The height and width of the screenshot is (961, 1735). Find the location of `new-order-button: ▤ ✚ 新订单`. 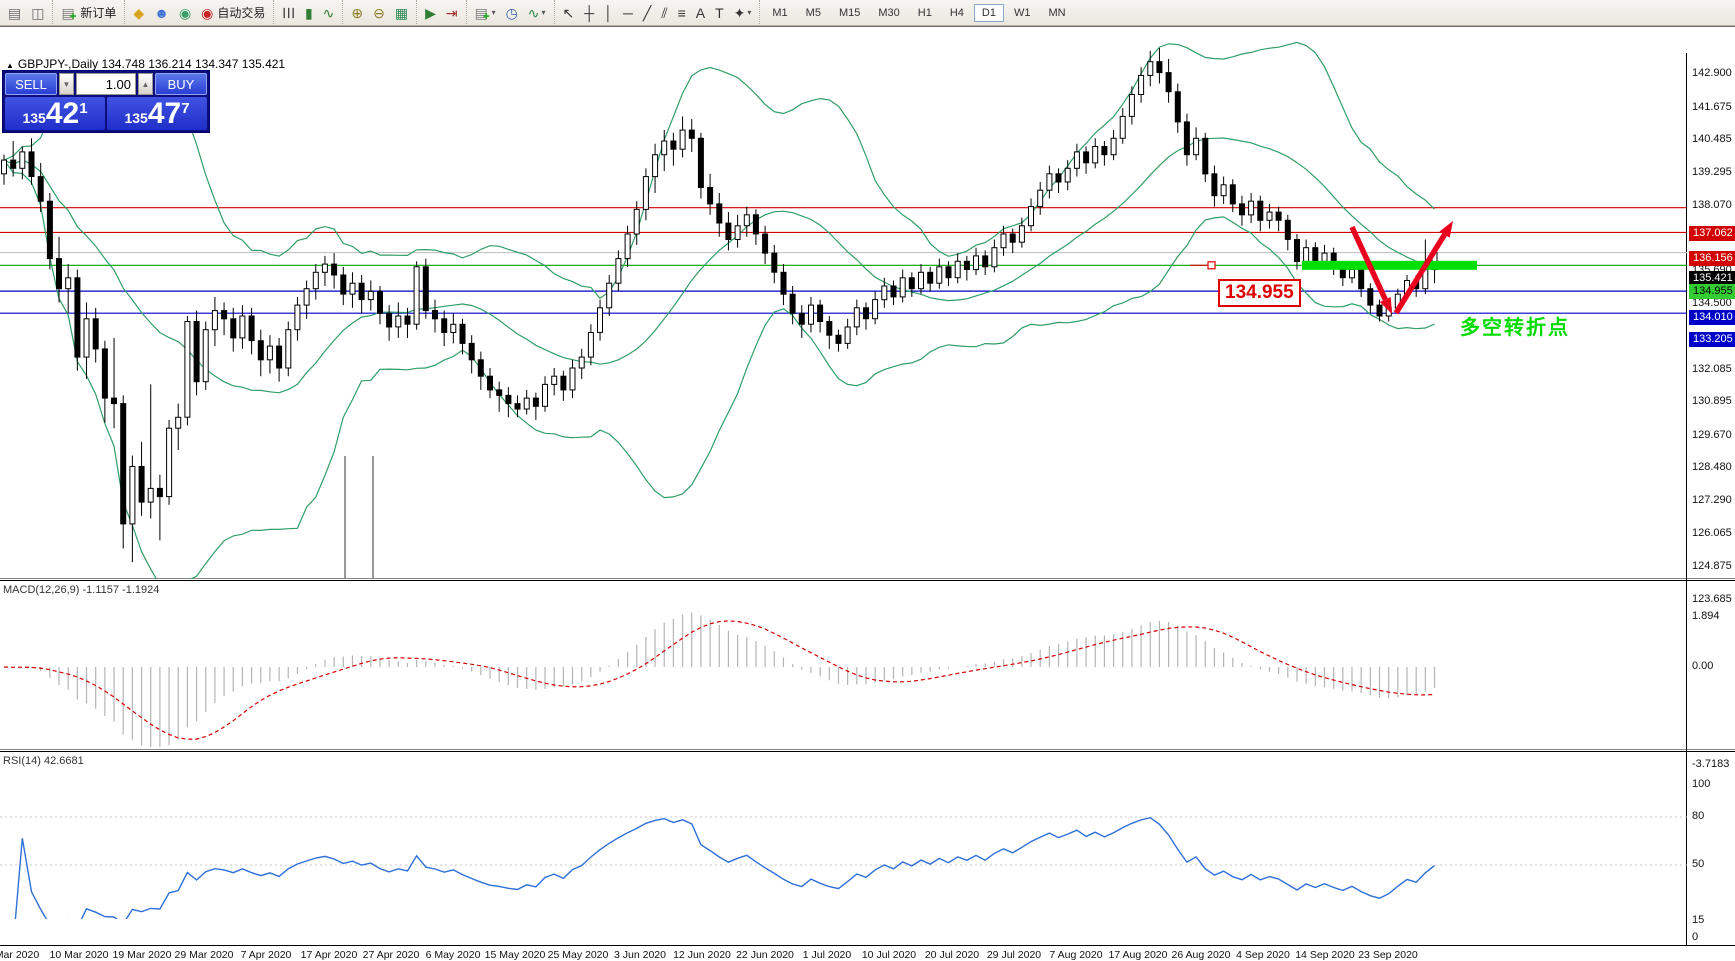

new-order-button: ▤ ✚ 新订单 is located at coordinates (88, 13).